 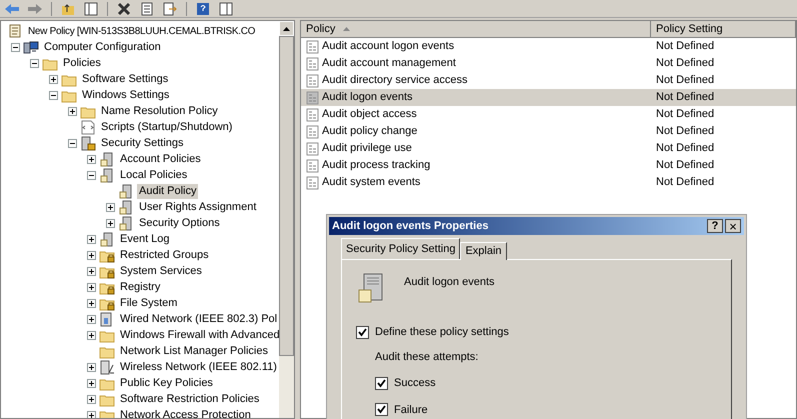 What do you see at coordinates (198, 335) in the screenshot?
I see `tree-item: Windows Firewall with Advanced` at bounding box center [198, 335].